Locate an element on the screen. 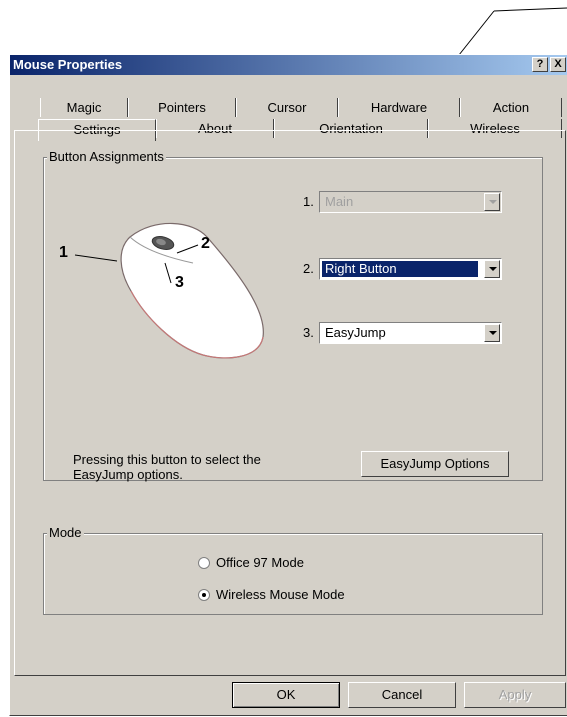 This screenshot has height=717, width=567. office-97-mode-radio is located at coordinates (204, 563).